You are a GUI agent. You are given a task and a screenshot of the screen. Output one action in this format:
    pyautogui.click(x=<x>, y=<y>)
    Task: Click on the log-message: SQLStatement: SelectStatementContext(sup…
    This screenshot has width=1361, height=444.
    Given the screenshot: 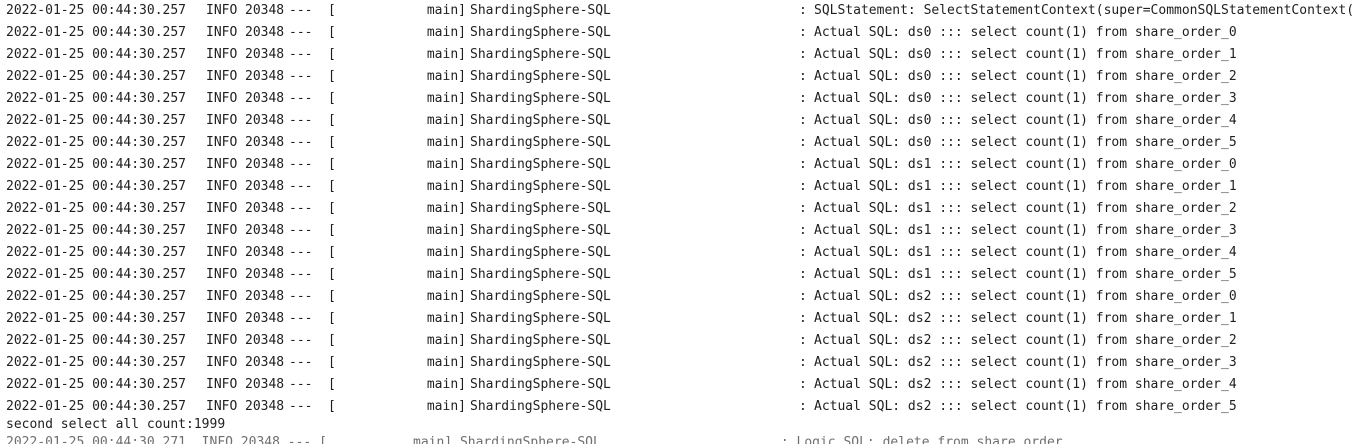 What is the action you would take?
    pyautogui.click(x=1084, y=10)
    